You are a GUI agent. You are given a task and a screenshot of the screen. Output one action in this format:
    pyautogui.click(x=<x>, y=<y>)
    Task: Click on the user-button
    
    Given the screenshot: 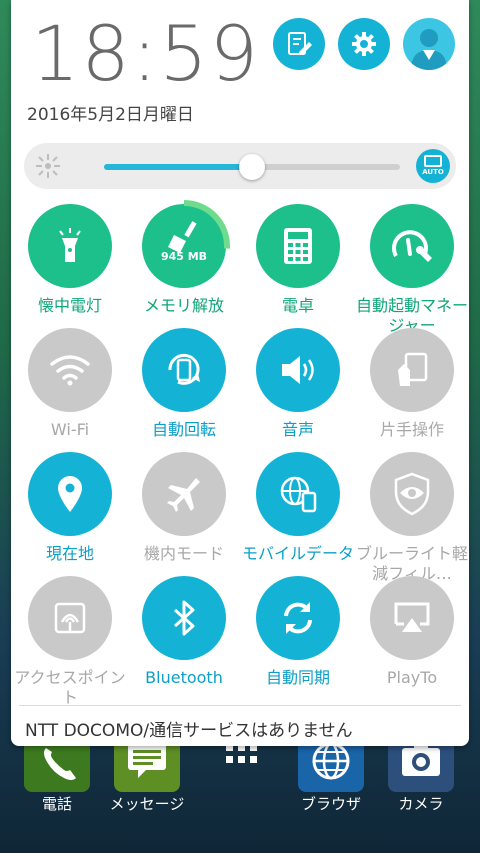 What is the action you would take?
    pyautogui.click(x=429, y=44)
    